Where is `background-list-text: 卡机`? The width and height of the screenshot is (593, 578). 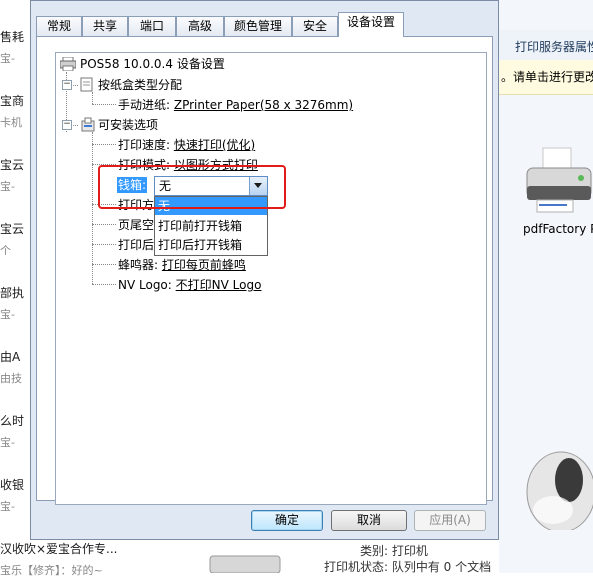 background-list-text: 卡机 is located at coordinates (11, 122).